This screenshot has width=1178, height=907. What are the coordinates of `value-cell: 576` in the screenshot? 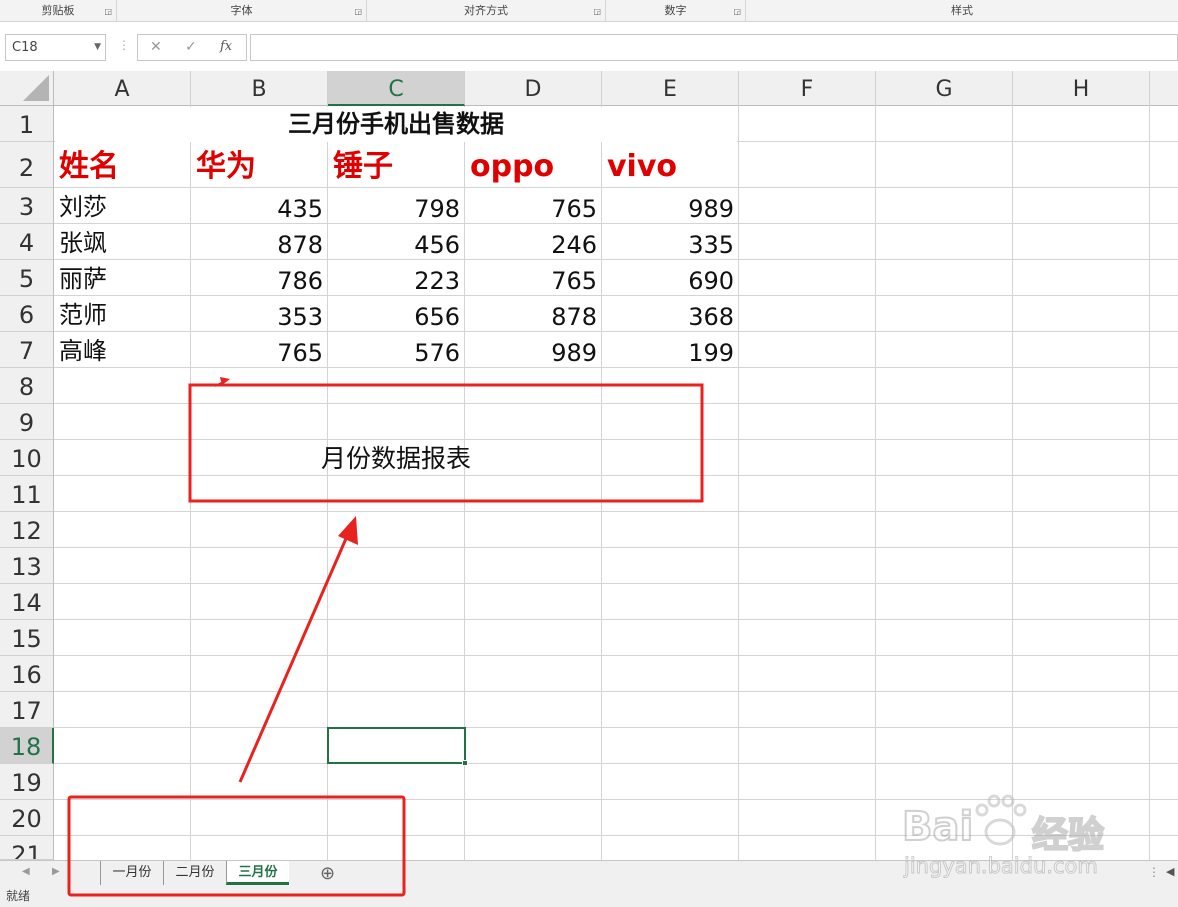 It's located at (394, 353).